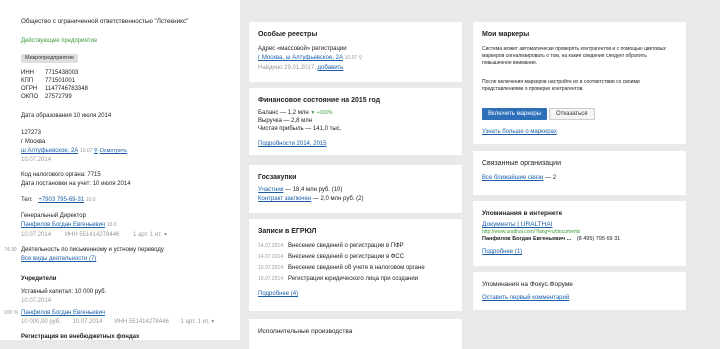  I want to click on balance-delta: ▼ +100%, so click(321, 113).